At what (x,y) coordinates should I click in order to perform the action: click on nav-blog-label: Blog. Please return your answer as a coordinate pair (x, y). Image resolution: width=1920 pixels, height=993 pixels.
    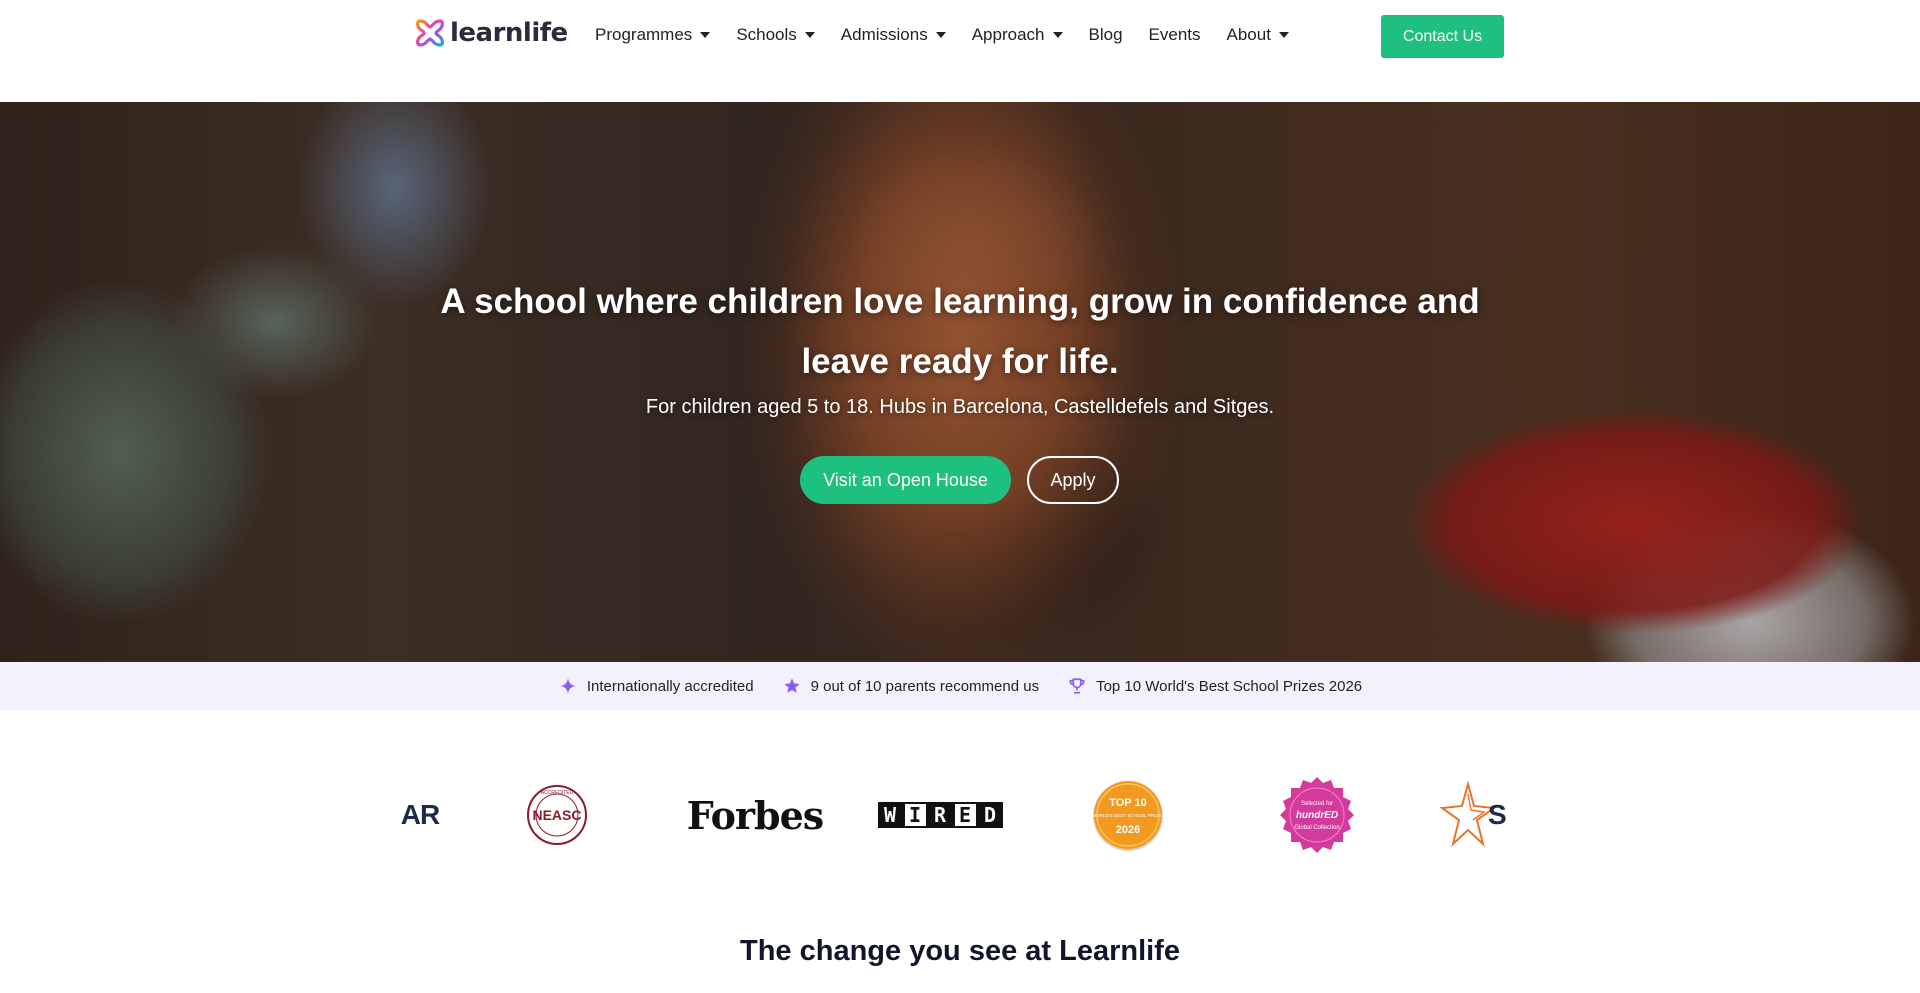
    Looking at the image, I should click on (1105, 34).